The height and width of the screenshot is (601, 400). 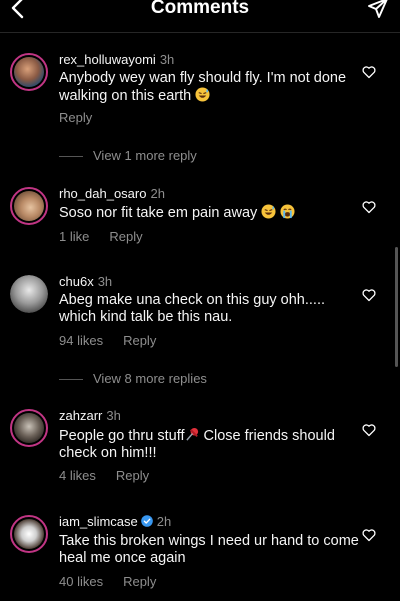 I want to click on header-bar: Comments, so click(x=200, y=16).